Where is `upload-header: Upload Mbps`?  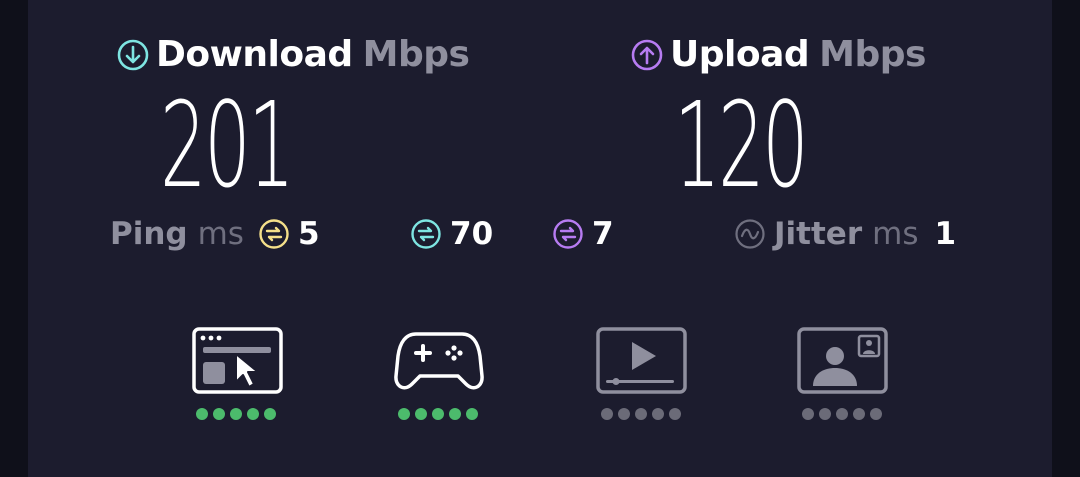
upload-header: Upload Mbps is located at coordinates (778, 54).